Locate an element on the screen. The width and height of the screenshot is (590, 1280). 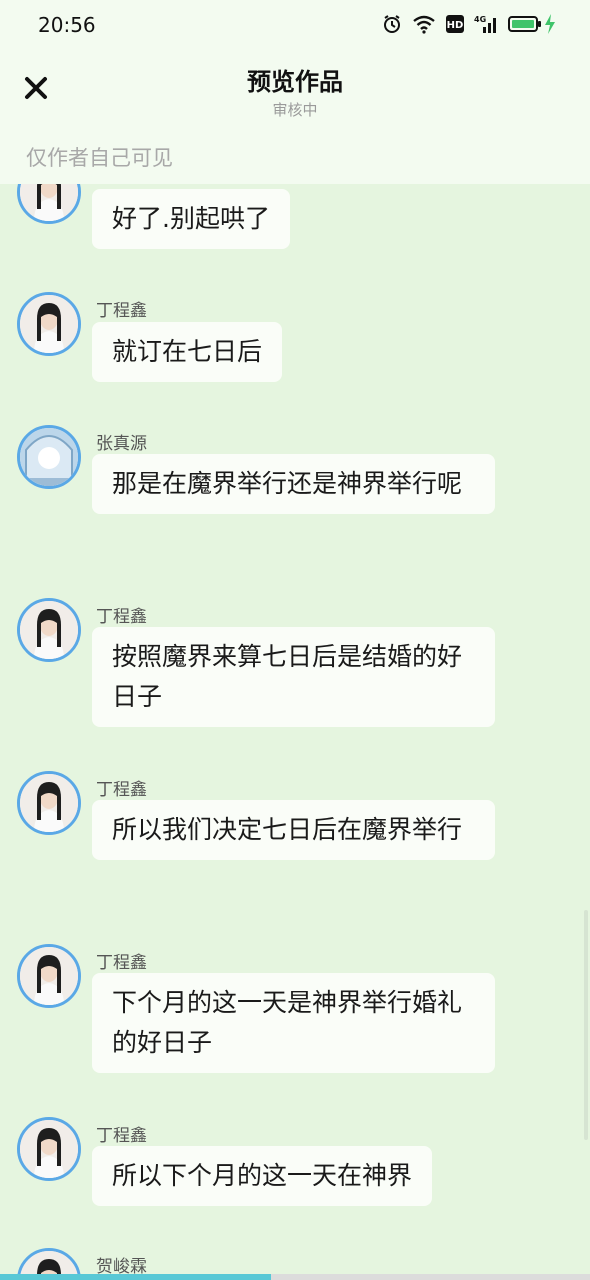
message-text: 所以下个月的这一天在神界 is located at coordinates (262, 1175).